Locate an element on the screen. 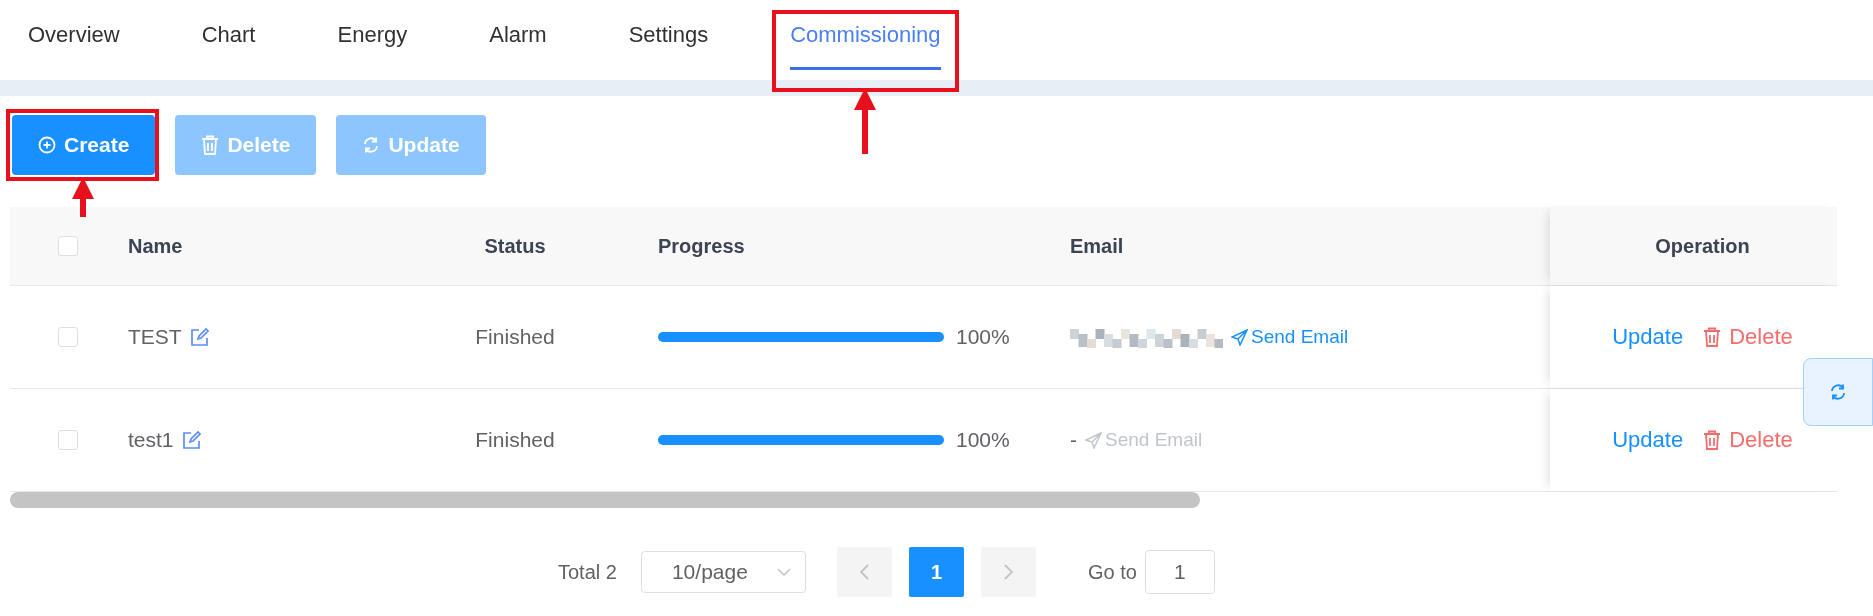 Image resolution: width=1873 pixels, height=616 pixels. plus-circle-icon is located at coordinates (47, 145).